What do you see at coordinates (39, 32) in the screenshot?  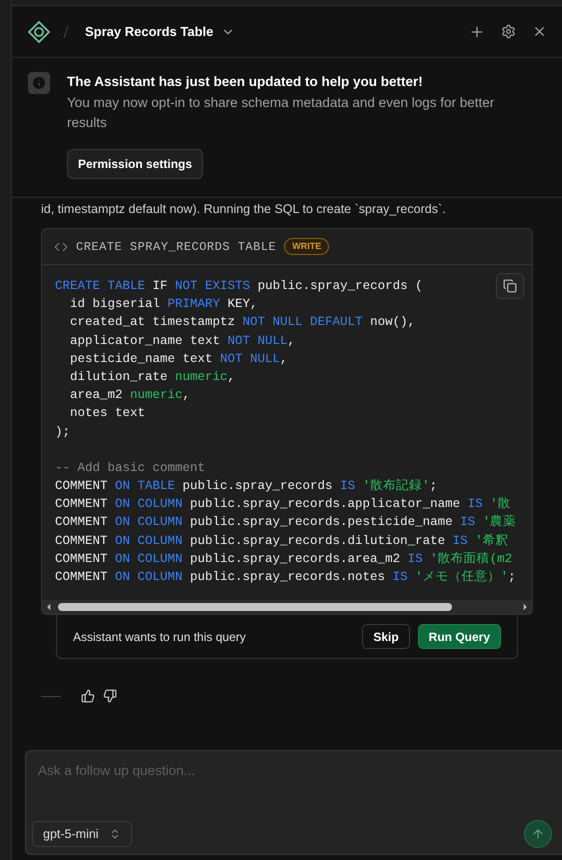 I see `logo-icon` at bounding box center [39, 32].